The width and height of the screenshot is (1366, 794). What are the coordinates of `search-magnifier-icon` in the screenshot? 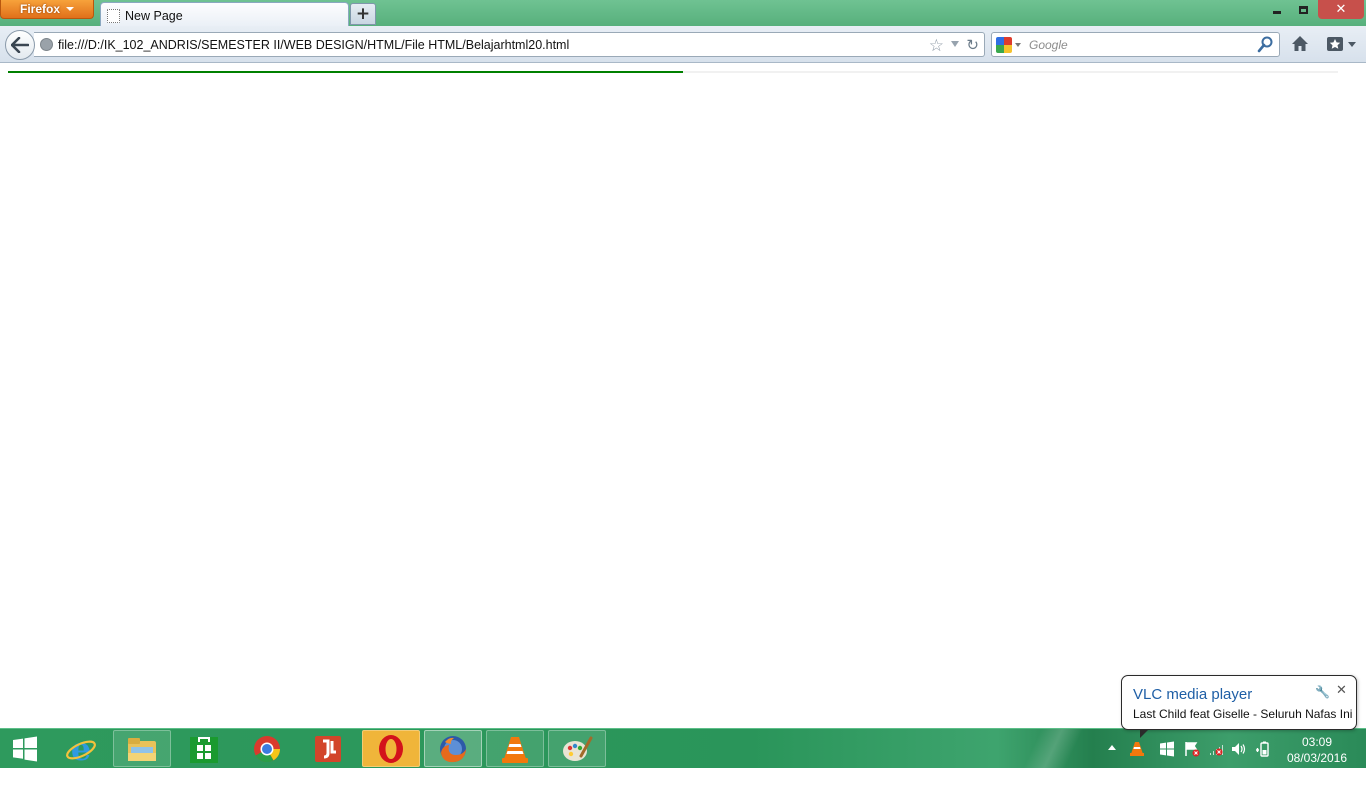 It's located at (1265, 44).